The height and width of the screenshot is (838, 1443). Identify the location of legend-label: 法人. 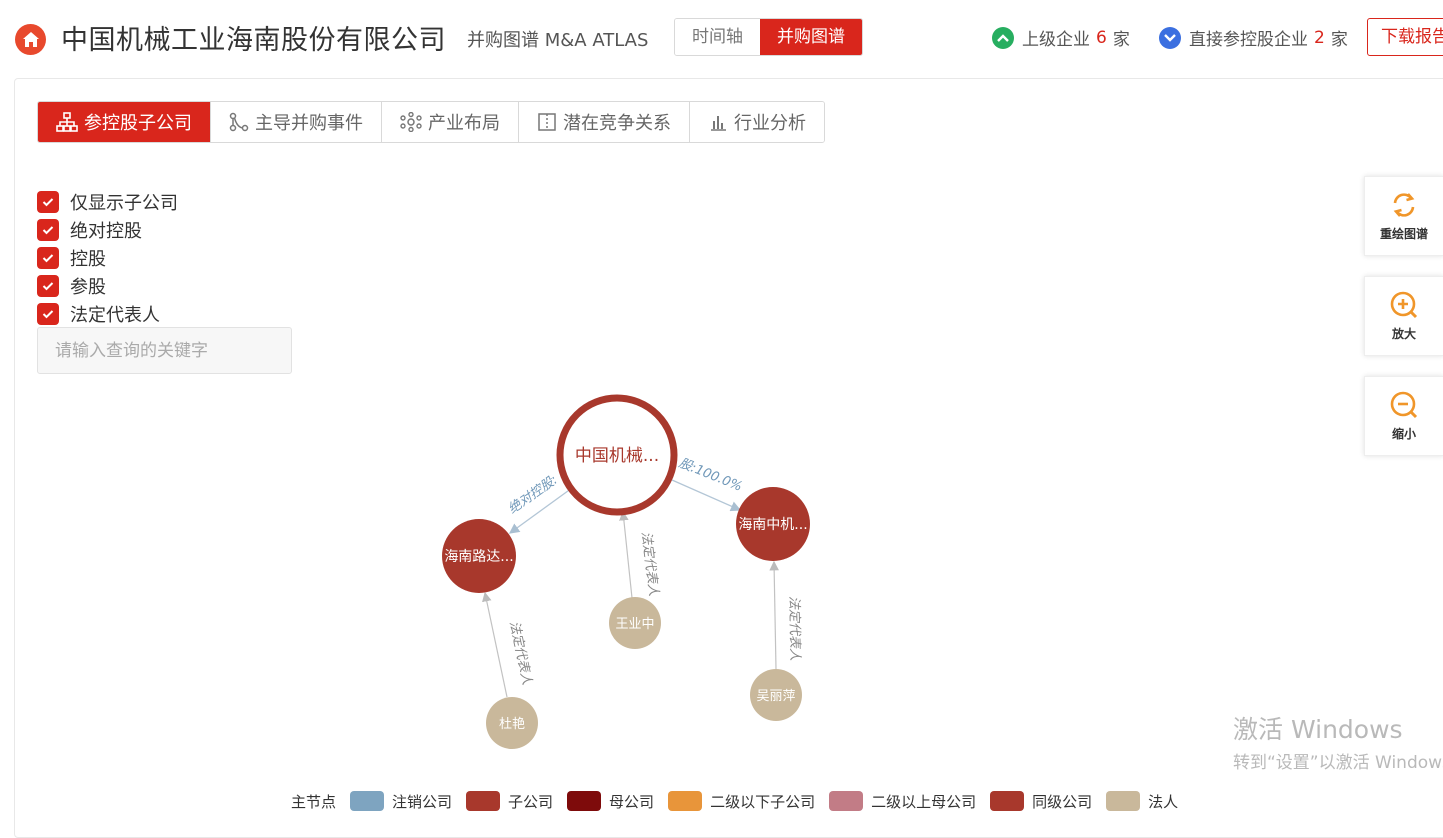
(1163, 801).